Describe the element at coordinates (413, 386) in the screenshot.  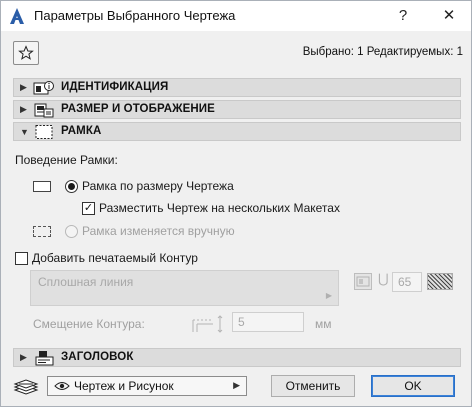
I see `ok-button: OK` at that location.